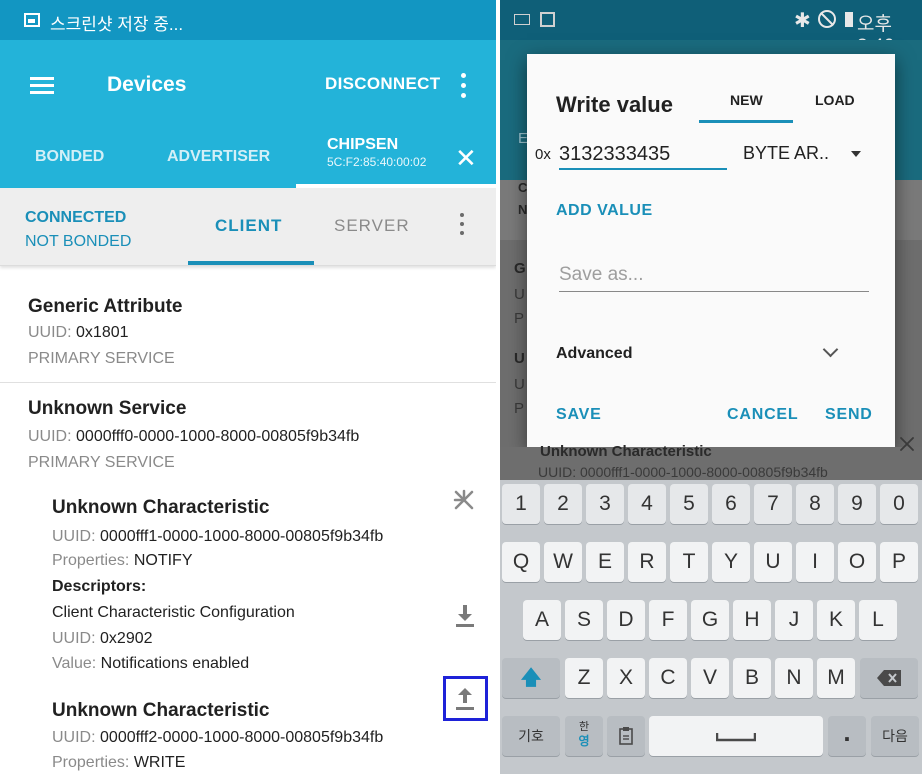 This screenshot has height=774, width=922. What do you see at coordinates (710, 620) in the screenshot?
I see `key-g: G` at bounding box center [710, 620].